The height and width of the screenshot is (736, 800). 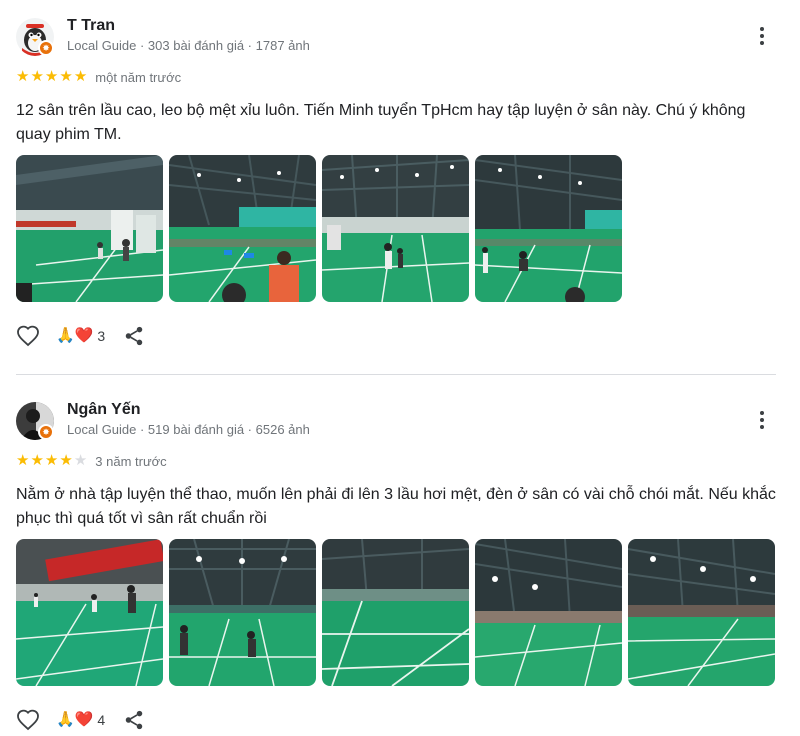 I want to click on reactions: 🙏❤️ 3, so click(x=80, y=336).